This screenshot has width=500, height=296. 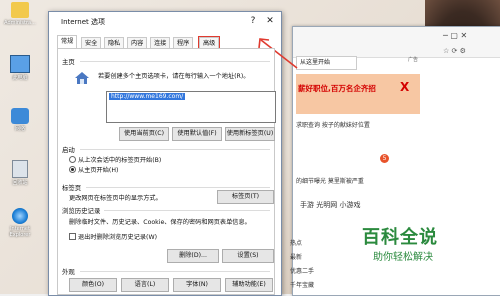 I want to click on appearance-heading: 外观, so click(x=68, y=272).